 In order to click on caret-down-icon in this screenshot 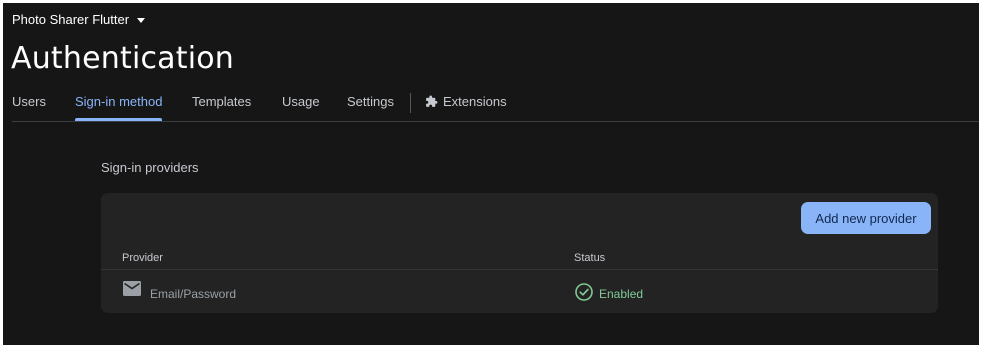, I will do `click(141, 20)`.